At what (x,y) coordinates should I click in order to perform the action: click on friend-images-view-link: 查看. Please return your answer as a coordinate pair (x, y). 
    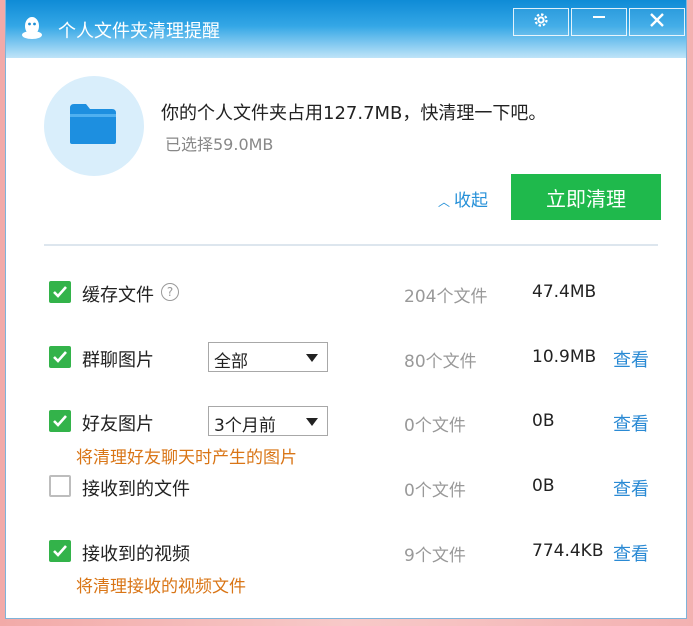
    Looking at the image, I should click on (631, 423).